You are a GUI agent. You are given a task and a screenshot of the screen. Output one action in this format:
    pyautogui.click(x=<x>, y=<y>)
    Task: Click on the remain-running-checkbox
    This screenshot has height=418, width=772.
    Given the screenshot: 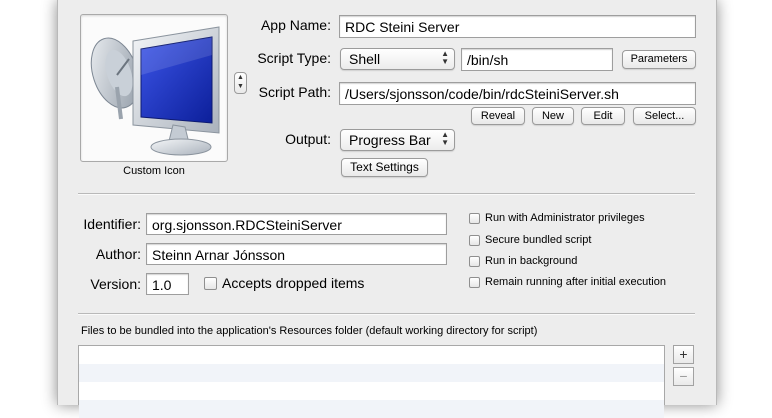 What is the action you would take?
    pyautogui.click(x=474, y=282)
    